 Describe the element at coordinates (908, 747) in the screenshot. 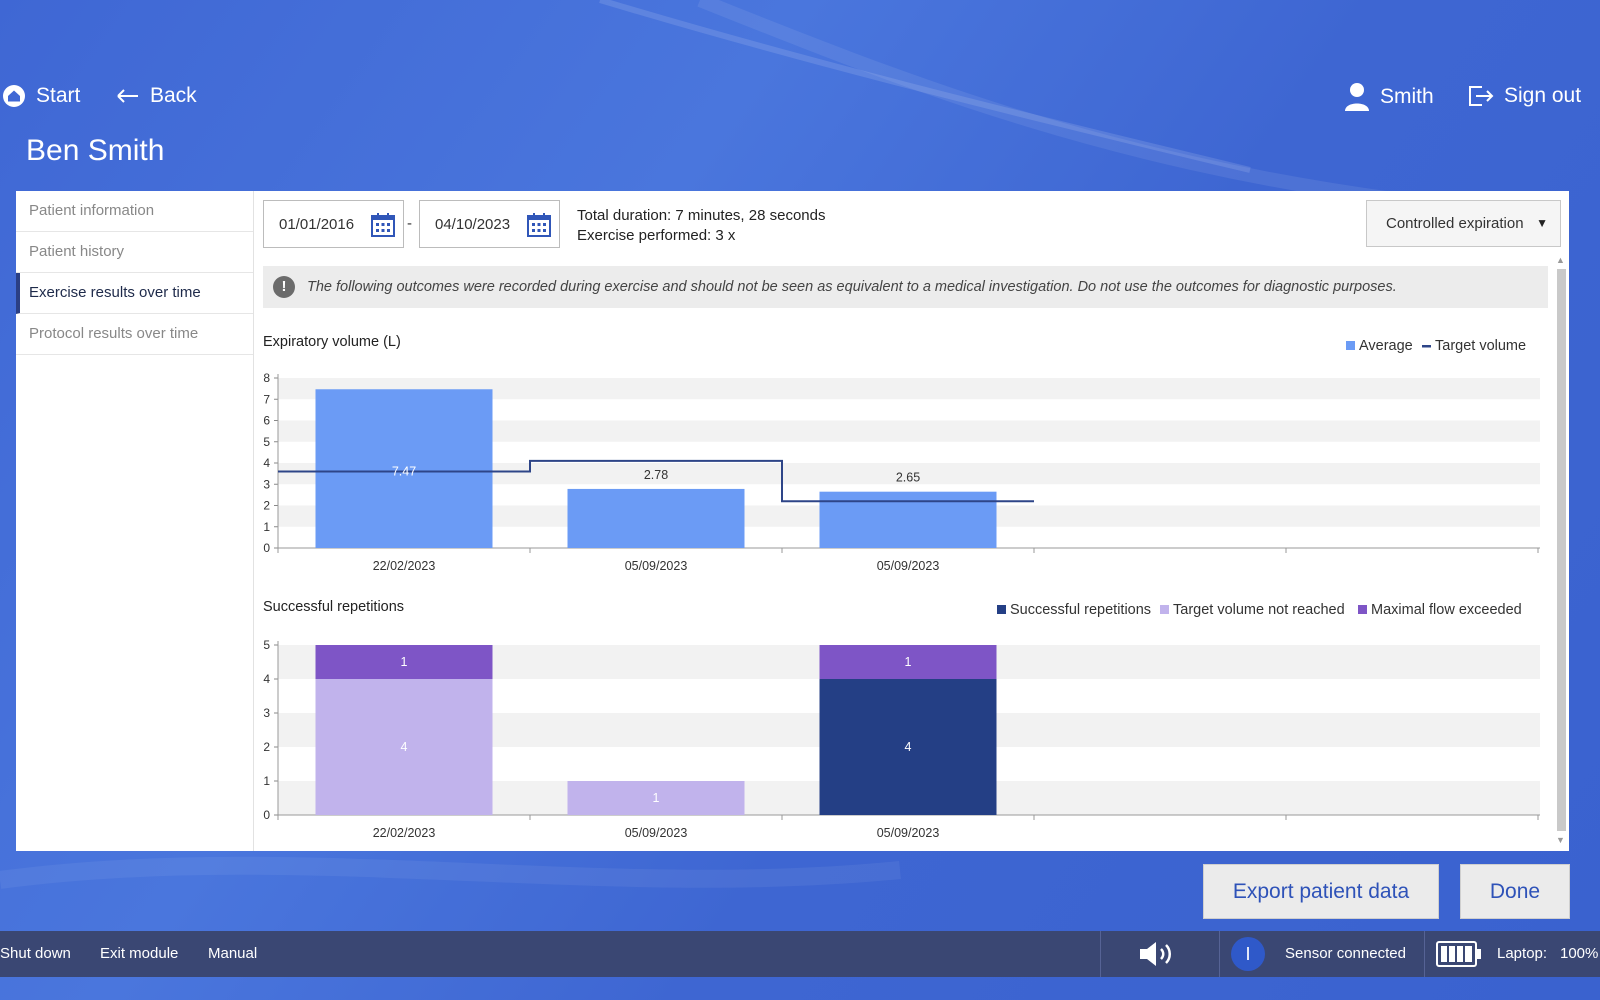

I see `bar-successful-repetitions-value-label: 4` at that location.